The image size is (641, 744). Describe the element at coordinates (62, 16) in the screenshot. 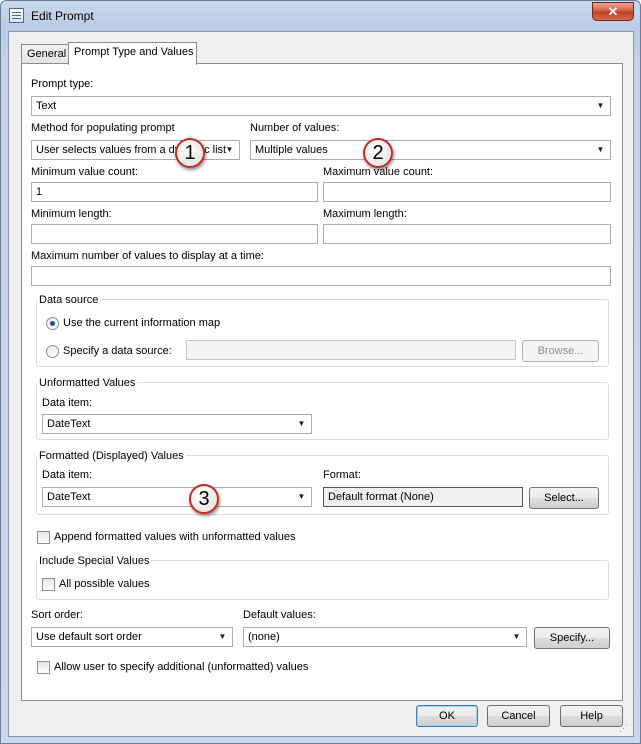

I see `window-title: Edit Prompt` at that location.